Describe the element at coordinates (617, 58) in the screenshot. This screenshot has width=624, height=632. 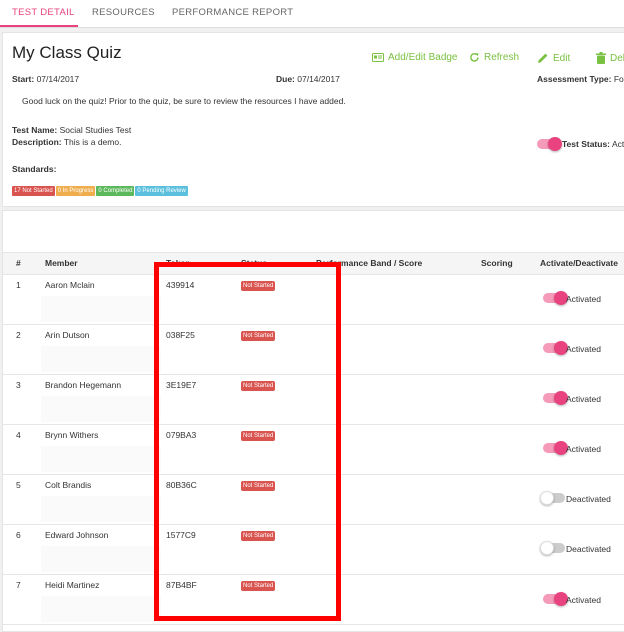
I see `delete-label: Dele` at that location.